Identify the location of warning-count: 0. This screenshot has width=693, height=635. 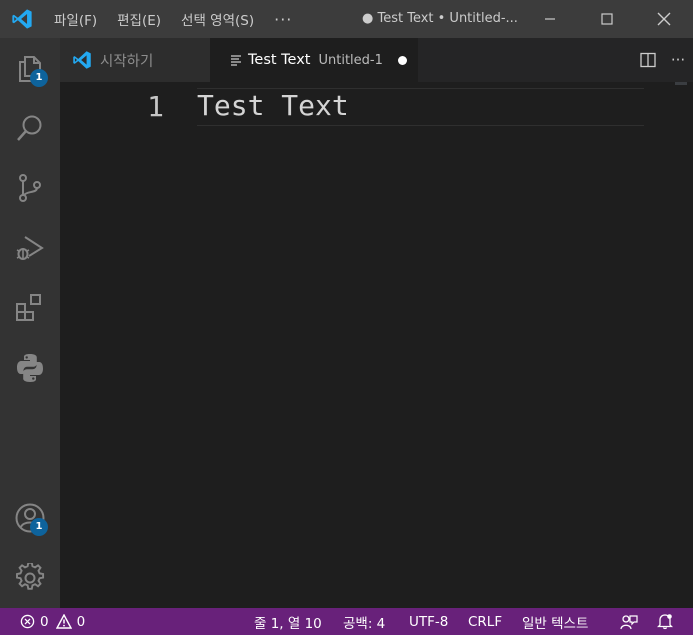
(81, 621).